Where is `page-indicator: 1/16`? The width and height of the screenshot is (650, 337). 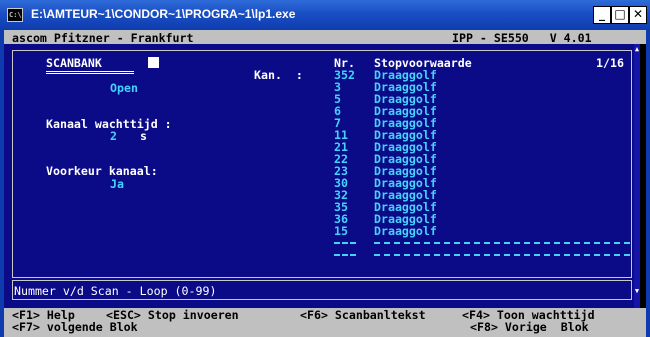 page-indicator: 1/16 is located at coordinates (610, 63).